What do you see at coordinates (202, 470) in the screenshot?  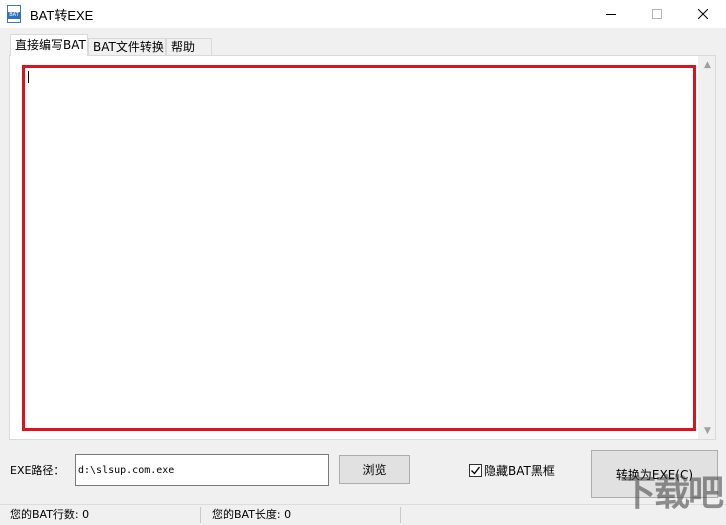 I see `exe-path-input` at bounding box center [202, 470].